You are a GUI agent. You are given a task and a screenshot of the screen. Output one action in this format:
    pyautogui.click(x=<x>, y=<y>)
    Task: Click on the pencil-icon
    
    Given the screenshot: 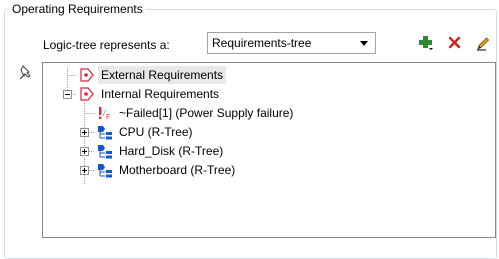 What is the action you would take?
    pyautogui.click(x=483, y=44)
    